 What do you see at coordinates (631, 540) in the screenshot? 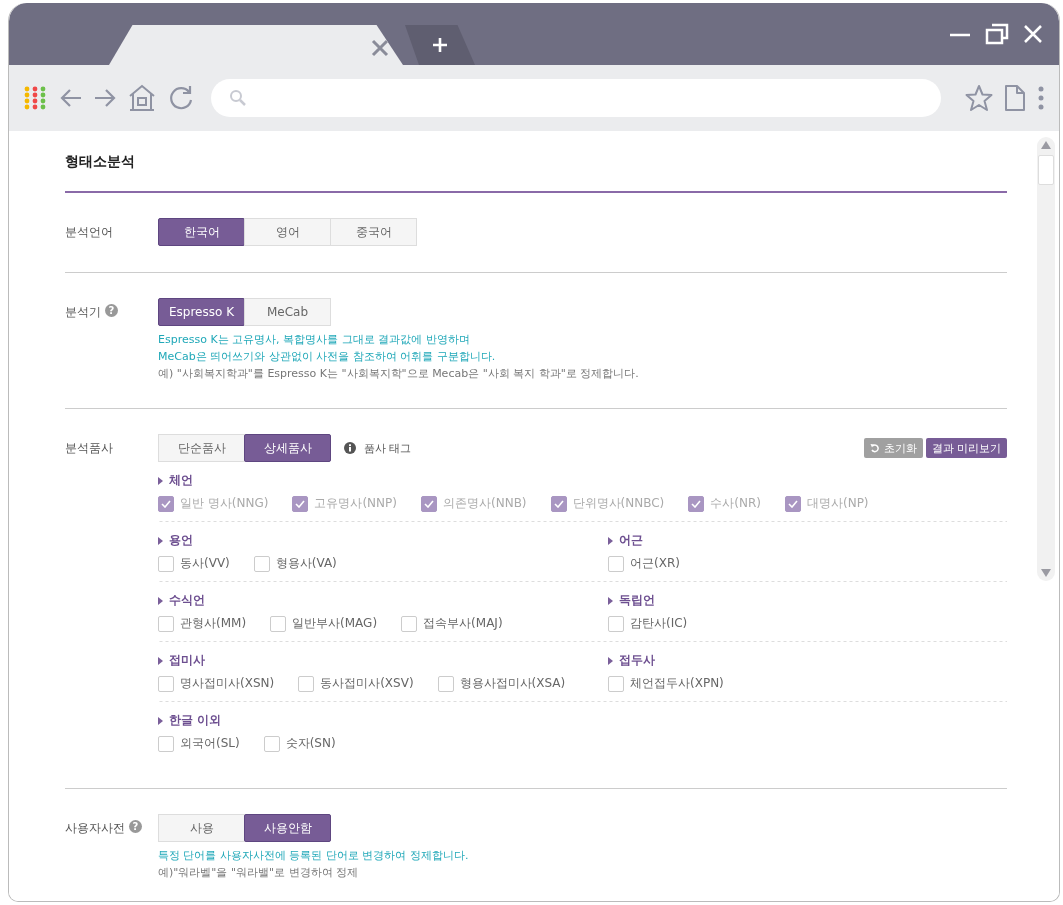
I see `group-title: 어근` at bounding box center [631, 540].